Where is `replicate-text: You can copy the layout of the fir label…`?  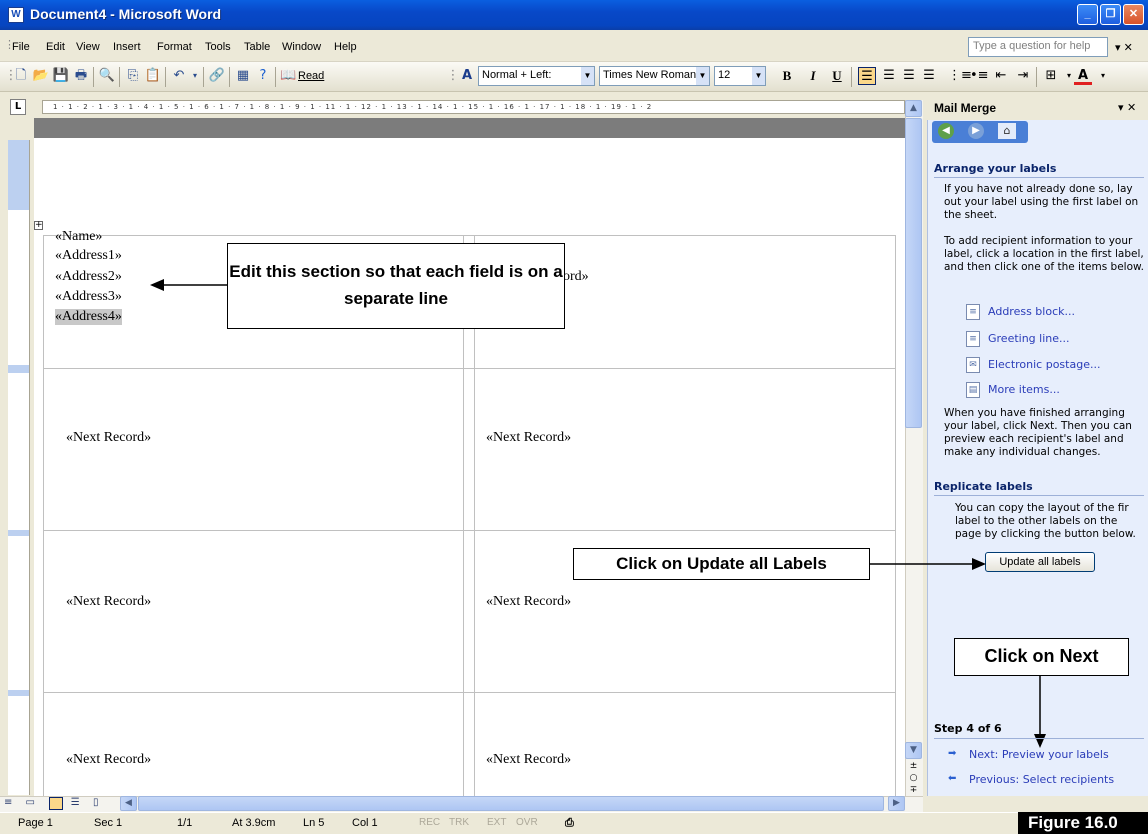
replicate-text: You can copy the layout of the fir label… is located at coordinates (1045, 521).